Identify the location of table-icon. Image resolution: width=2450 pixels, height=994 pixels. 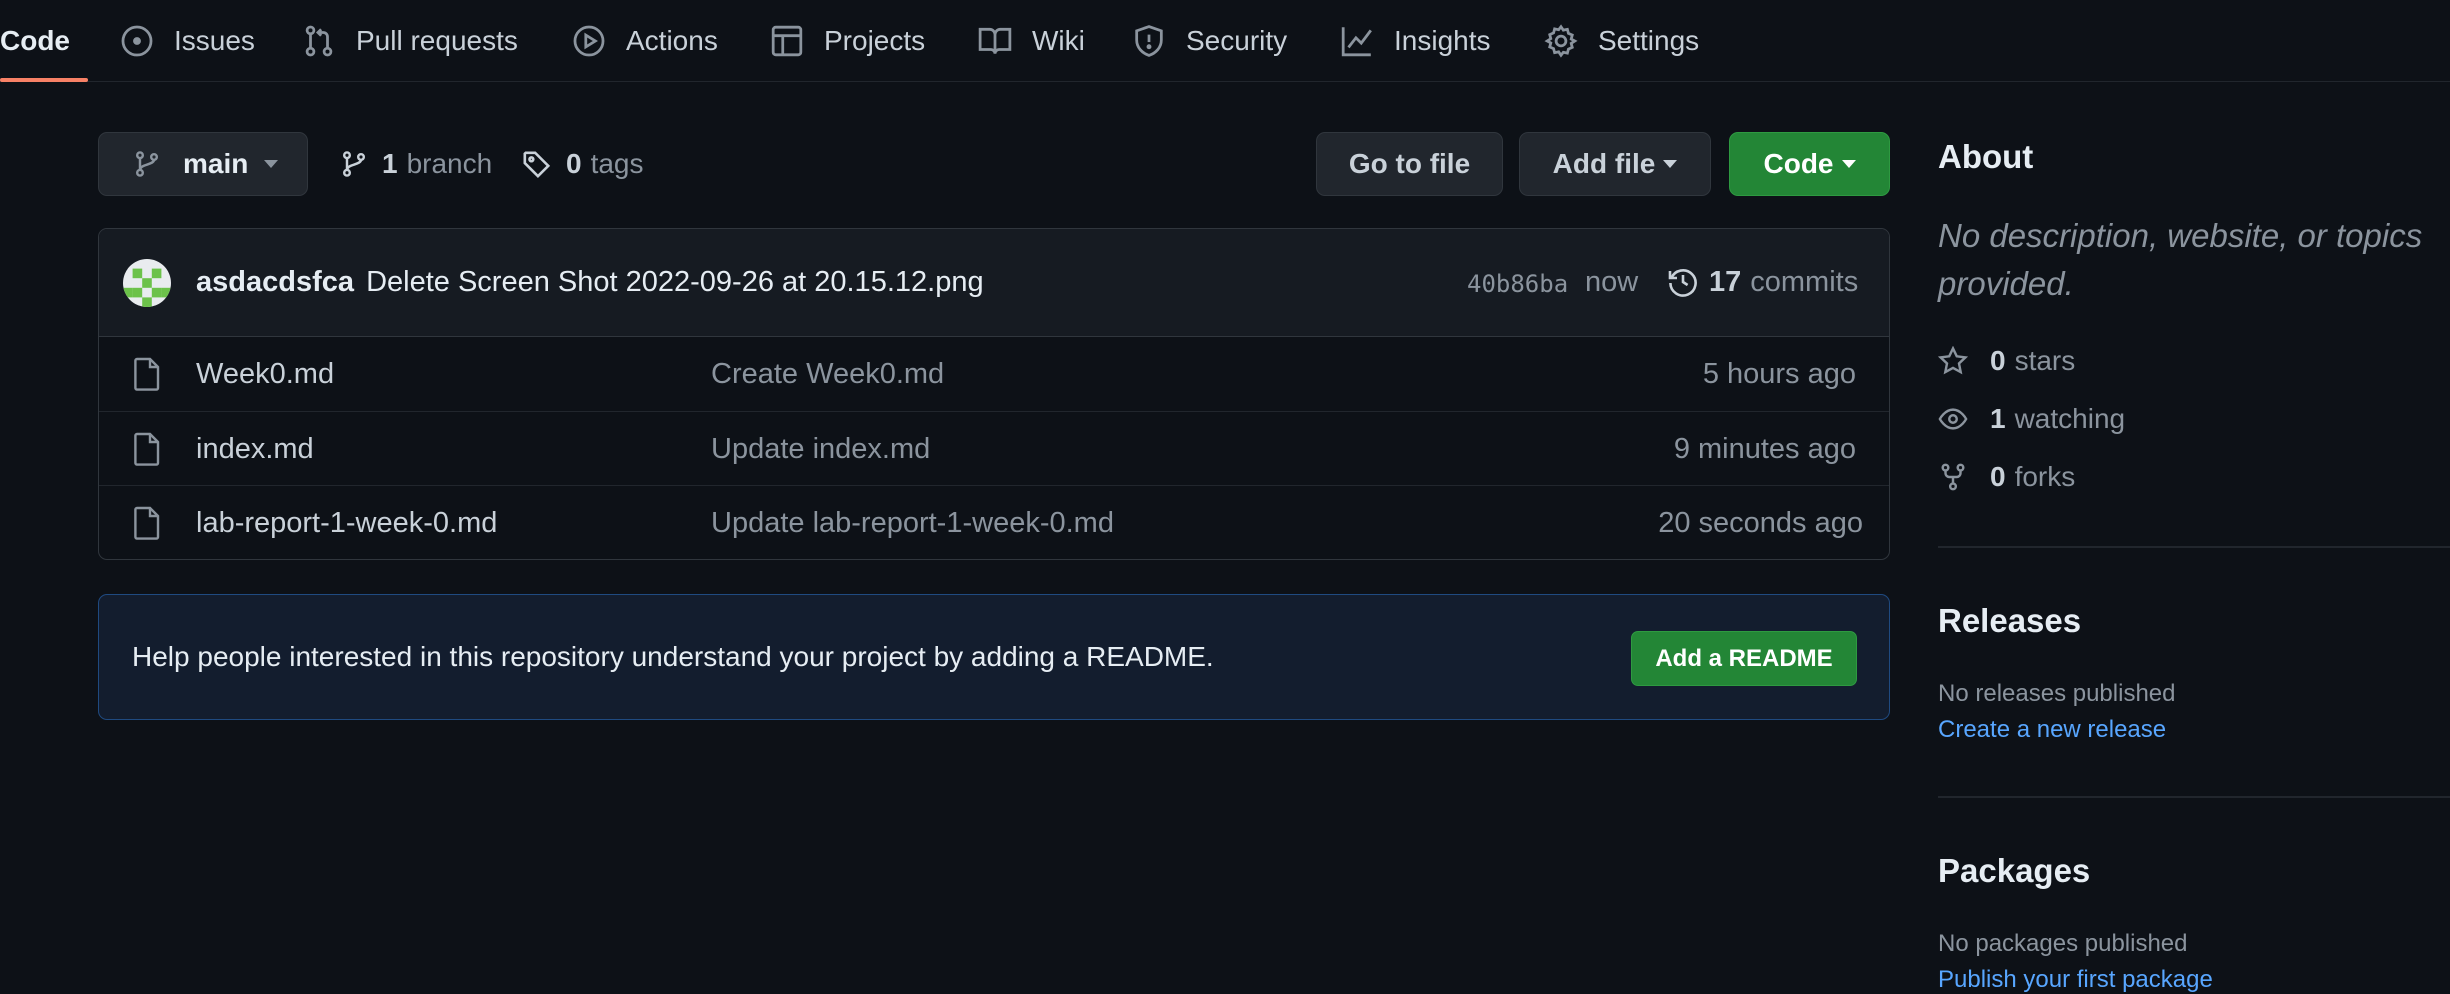
(787, 41).